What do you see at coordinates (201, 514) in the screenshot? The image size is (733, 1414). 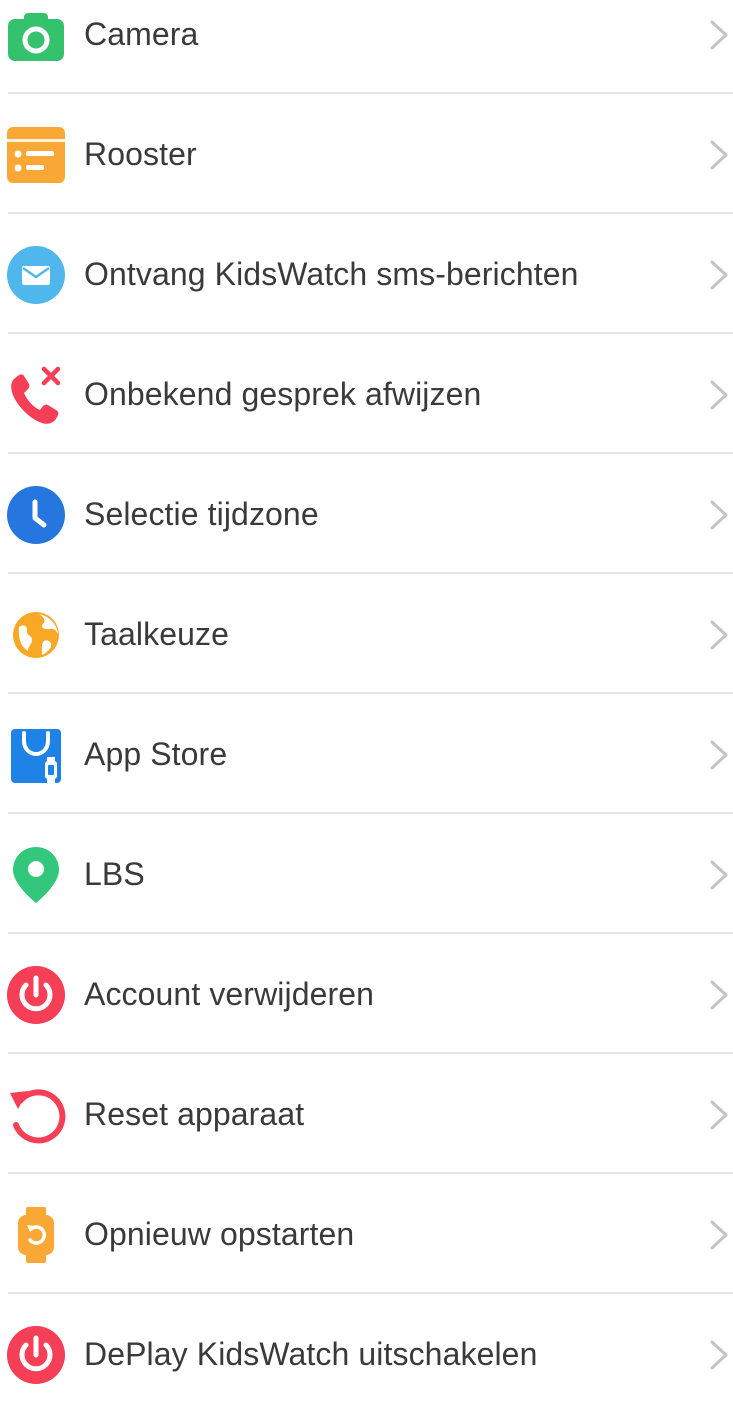 I see `settings-item-label: Selectie tijdzone` at bounding box center [201, 514].